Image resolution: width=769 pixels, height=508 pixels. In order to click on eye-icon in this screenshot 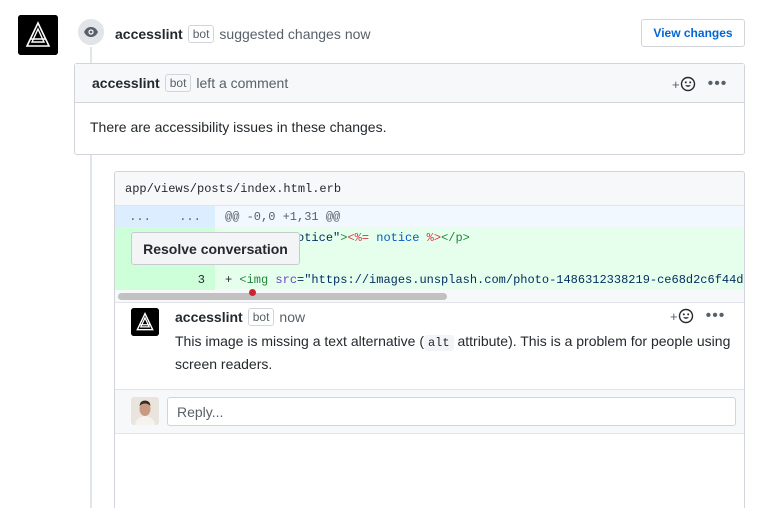, I will do `click(91, 32)`.